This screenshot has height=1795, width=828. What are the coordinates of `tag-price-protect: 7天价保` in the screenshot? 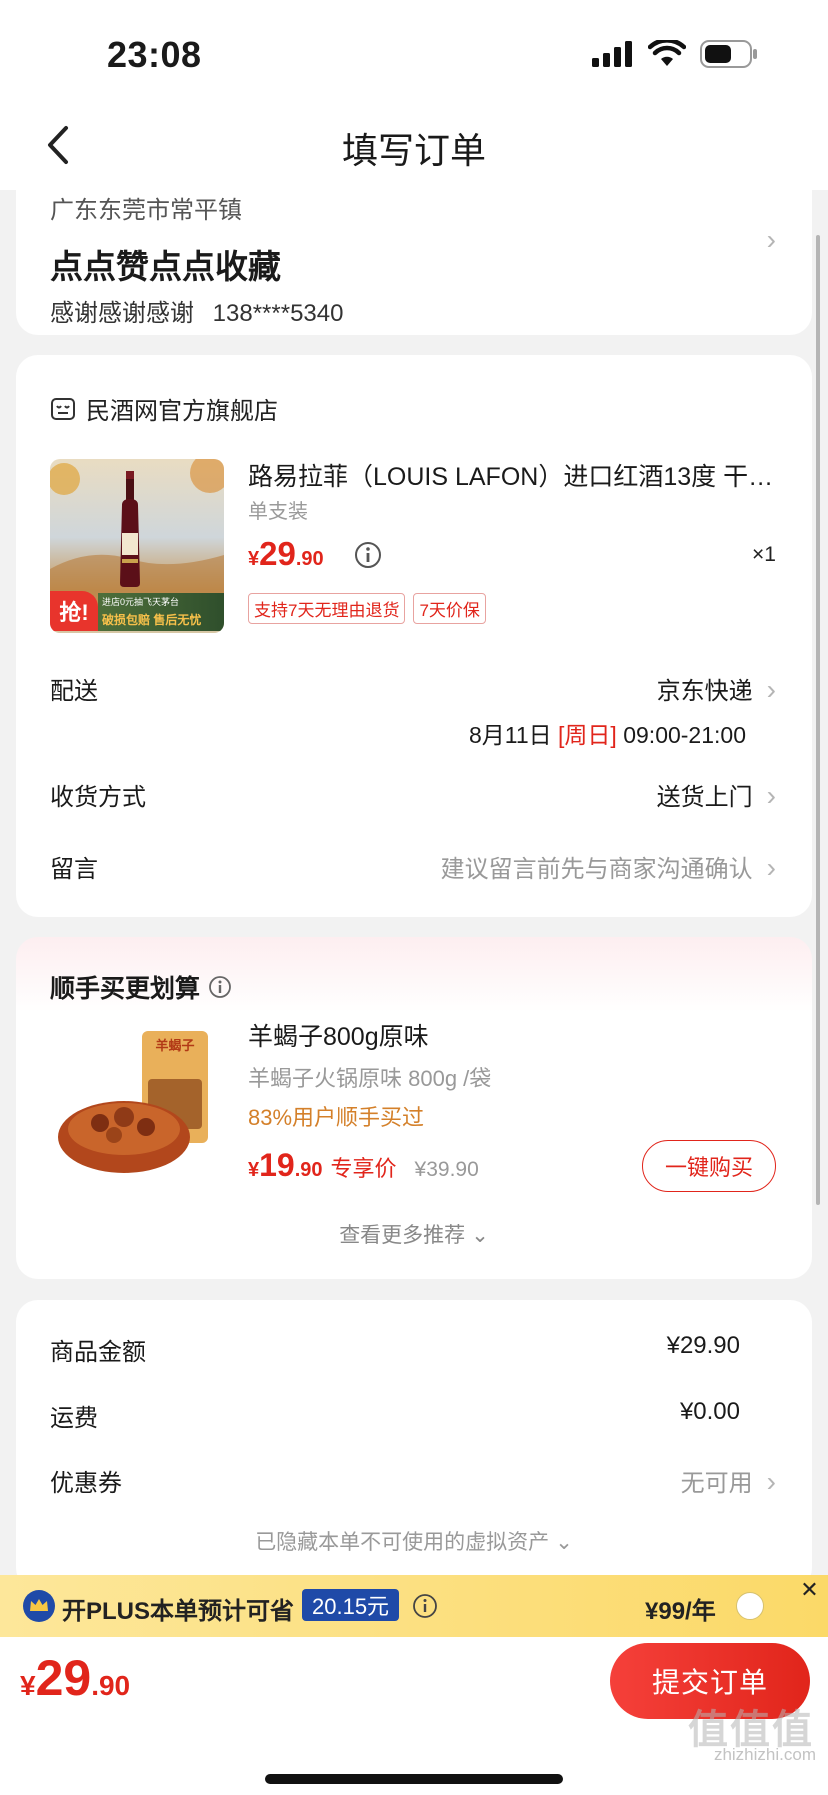 It's located at (449, 608).